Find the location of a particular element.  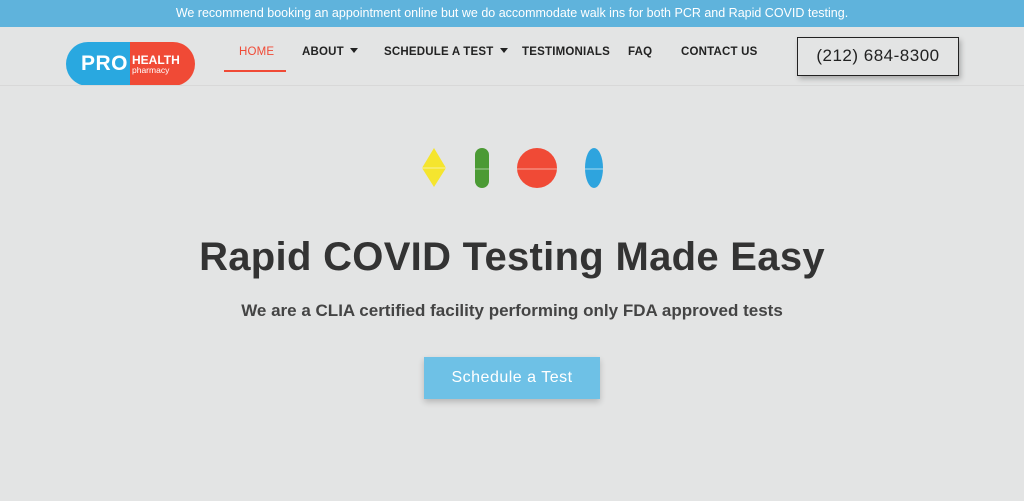

hero-title: Rapid COVID Testing Made Easy is located at coordinates (512, 257).